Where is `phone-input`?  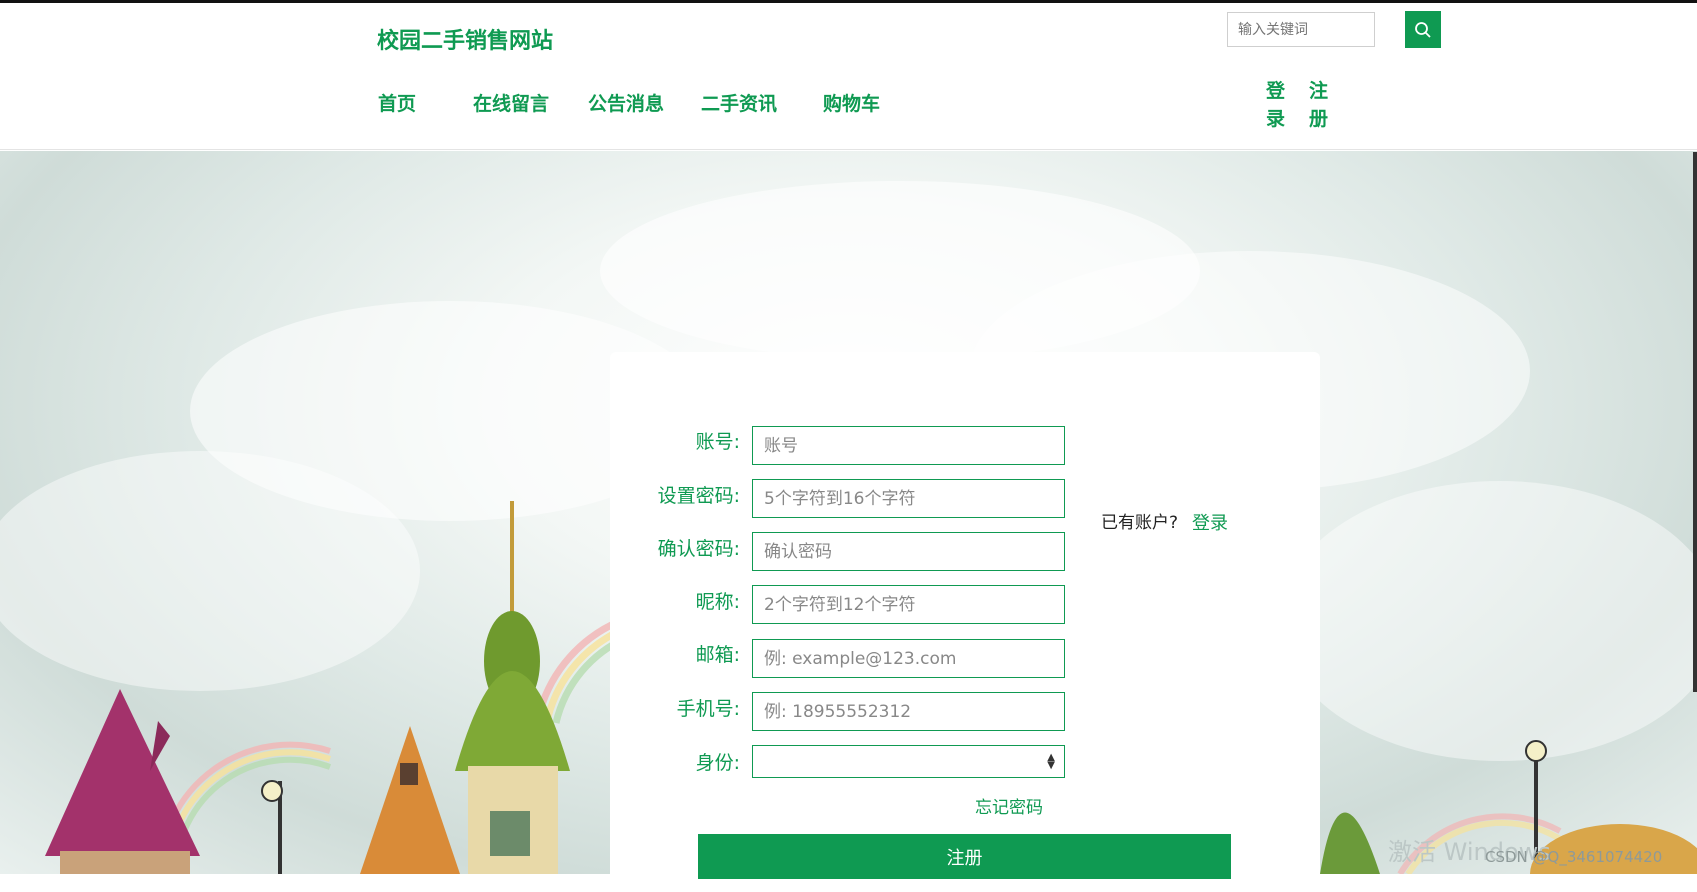 phone-input is located at coordinates (908, 711).